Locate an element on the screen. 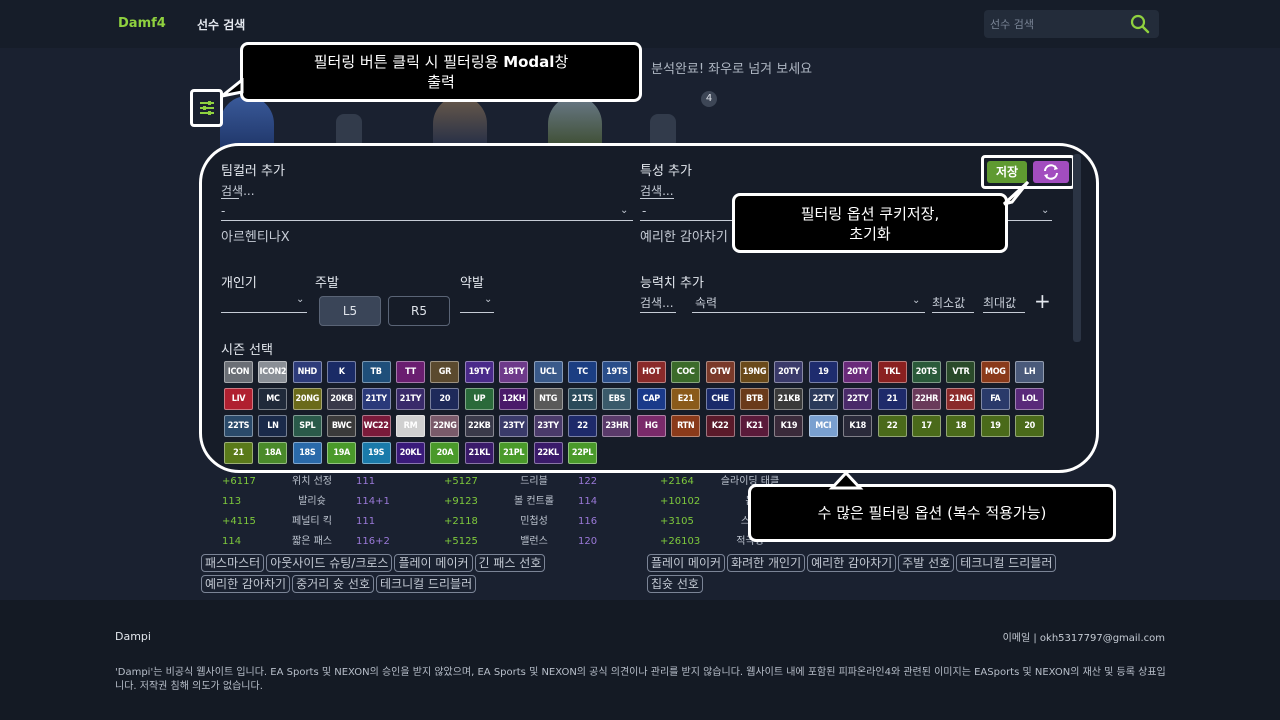 The height and width of the screenshot is (720, 1280). season-badge: 22PL is located at coordinates (582, 453).